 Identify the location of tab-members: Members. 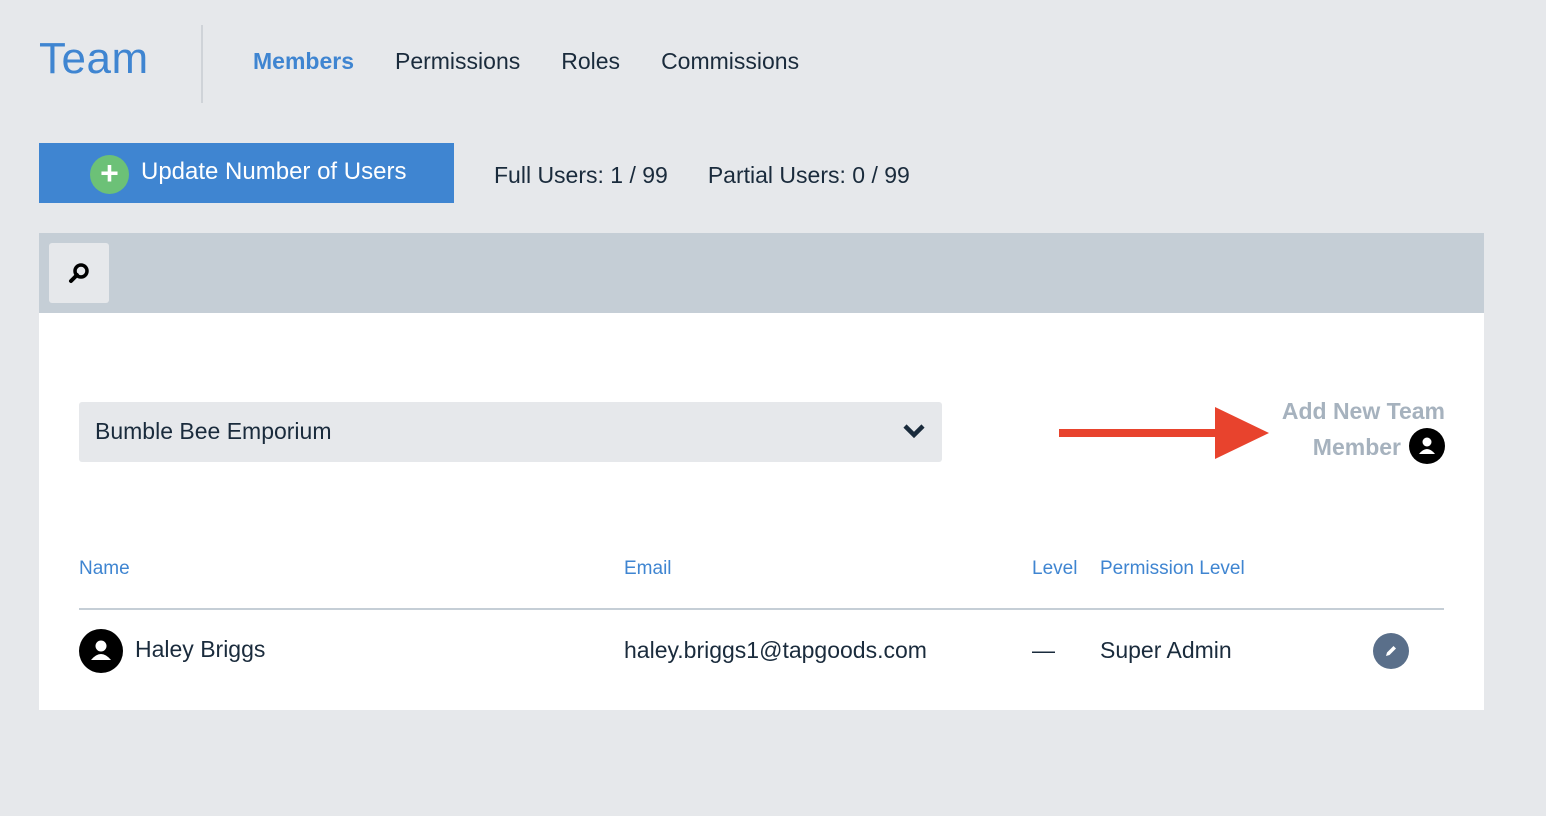
(303, 61).